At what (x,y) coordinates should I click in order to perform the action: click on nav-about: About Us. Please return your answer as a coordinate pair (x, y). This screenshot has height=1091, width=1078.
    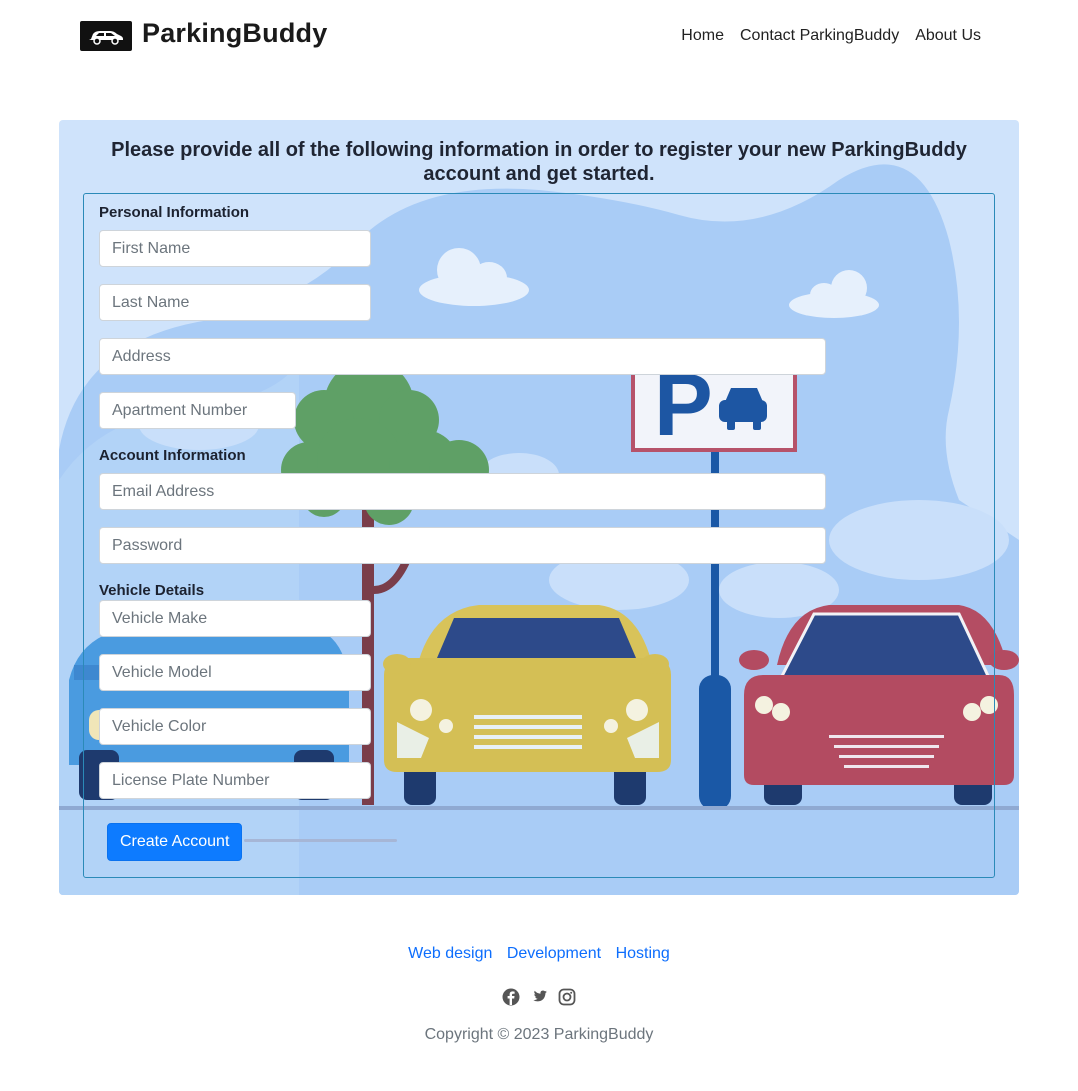
    Looking at the image, I should click on (948, 36).